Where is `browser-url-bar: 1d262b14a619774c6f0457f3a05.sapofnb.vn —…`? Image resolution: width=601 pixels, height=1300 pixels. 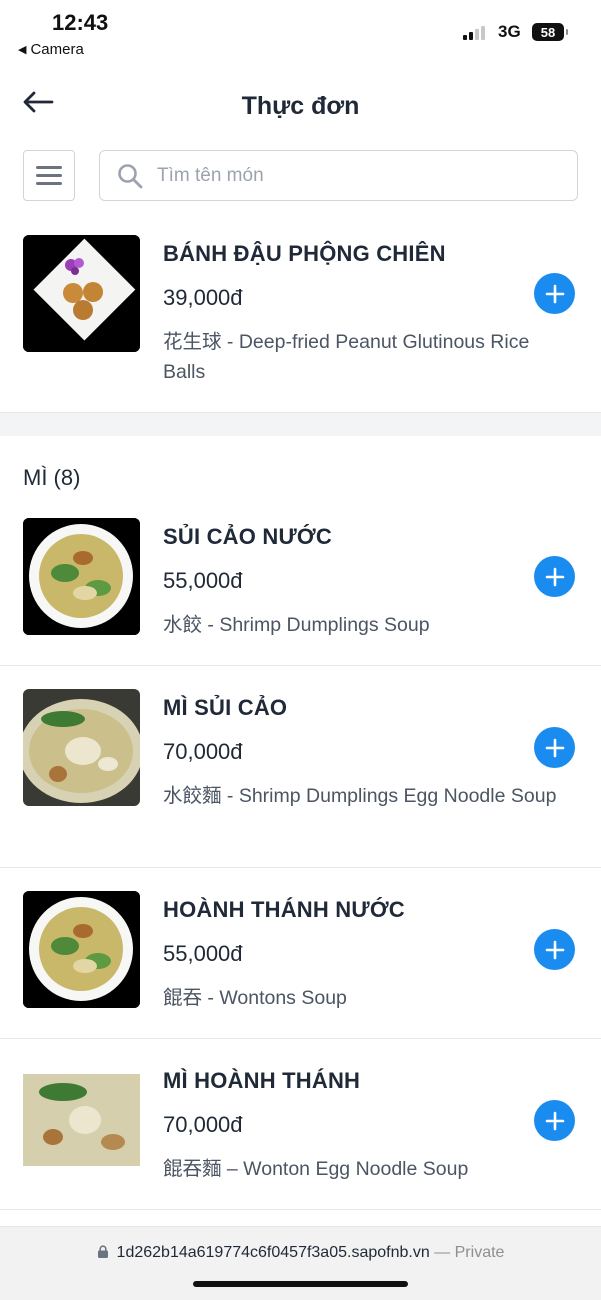
browser-url-bar: 1d262b14a619774c6f0457f3a05.sapofnb.vn —… is located at coordinates (300, 1263).